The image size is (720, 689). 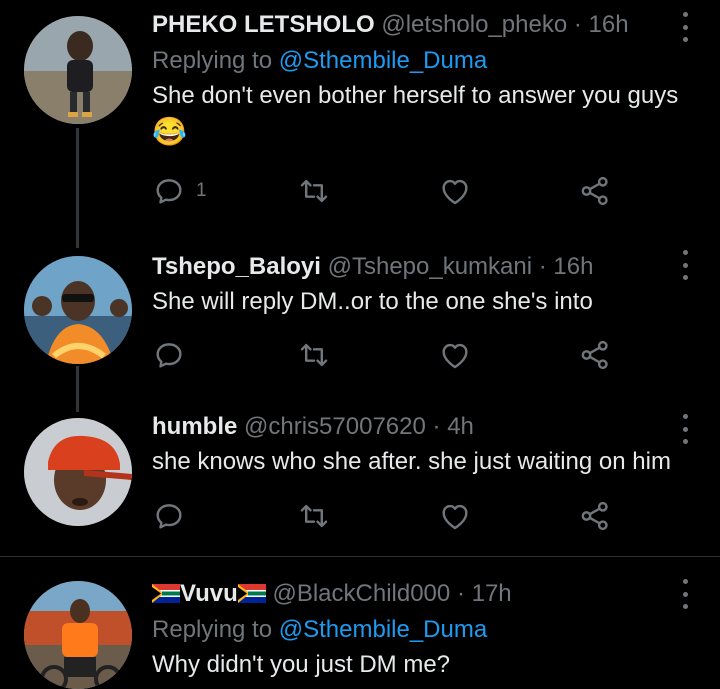 I want to click on display-name: PHEKO LETSHOLO, so click(x=263, y=24).